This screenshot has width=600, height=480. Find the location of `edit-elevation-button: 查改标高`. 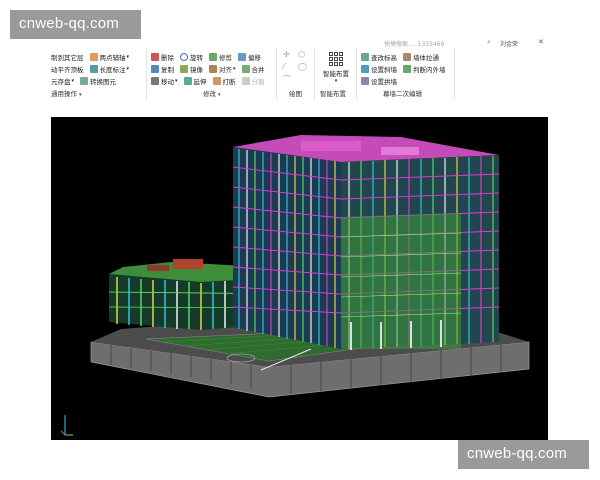

edit-elevation-button: 查改标高 is located at coordinates (379, 57).